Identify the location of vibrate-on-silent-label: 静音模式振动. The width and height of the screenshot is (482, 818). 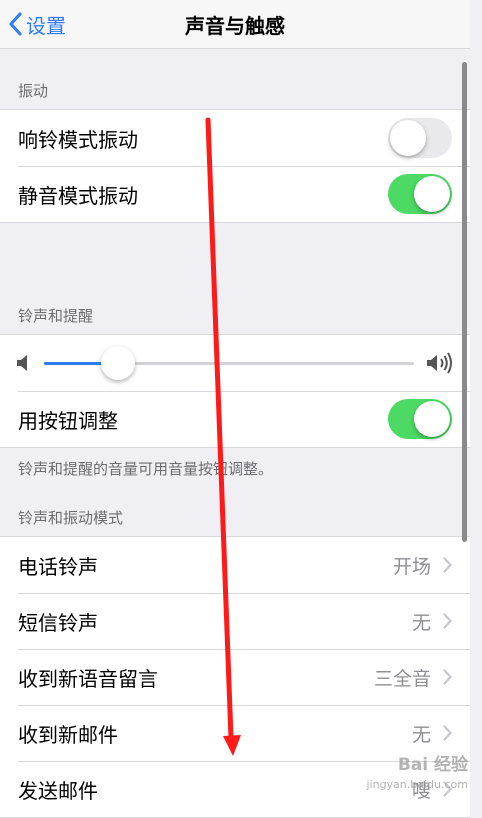
(78, 195).